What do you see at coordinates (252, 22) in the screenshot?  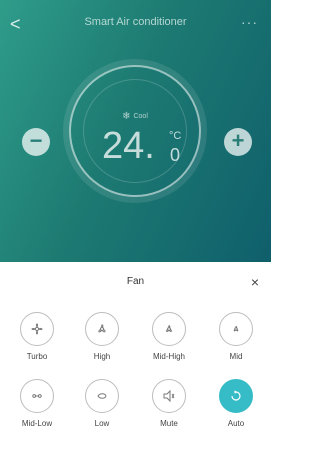 I see `more-options-icon: ···` at bounding box center [252, 22].